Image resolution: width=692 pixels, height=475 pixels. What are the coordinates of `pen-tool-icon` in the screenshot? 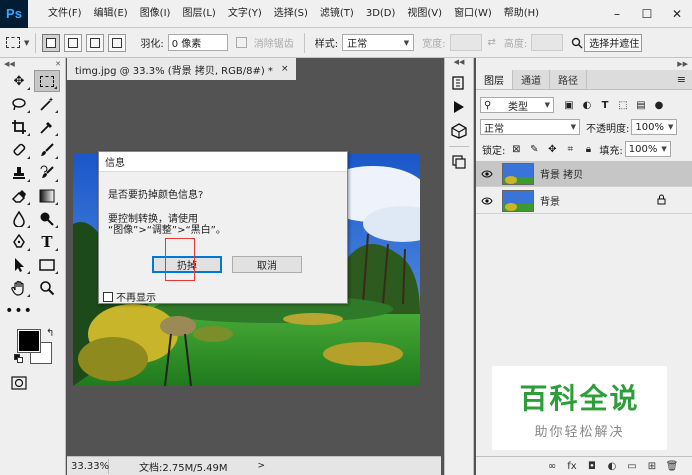 It's located at (19, 242).